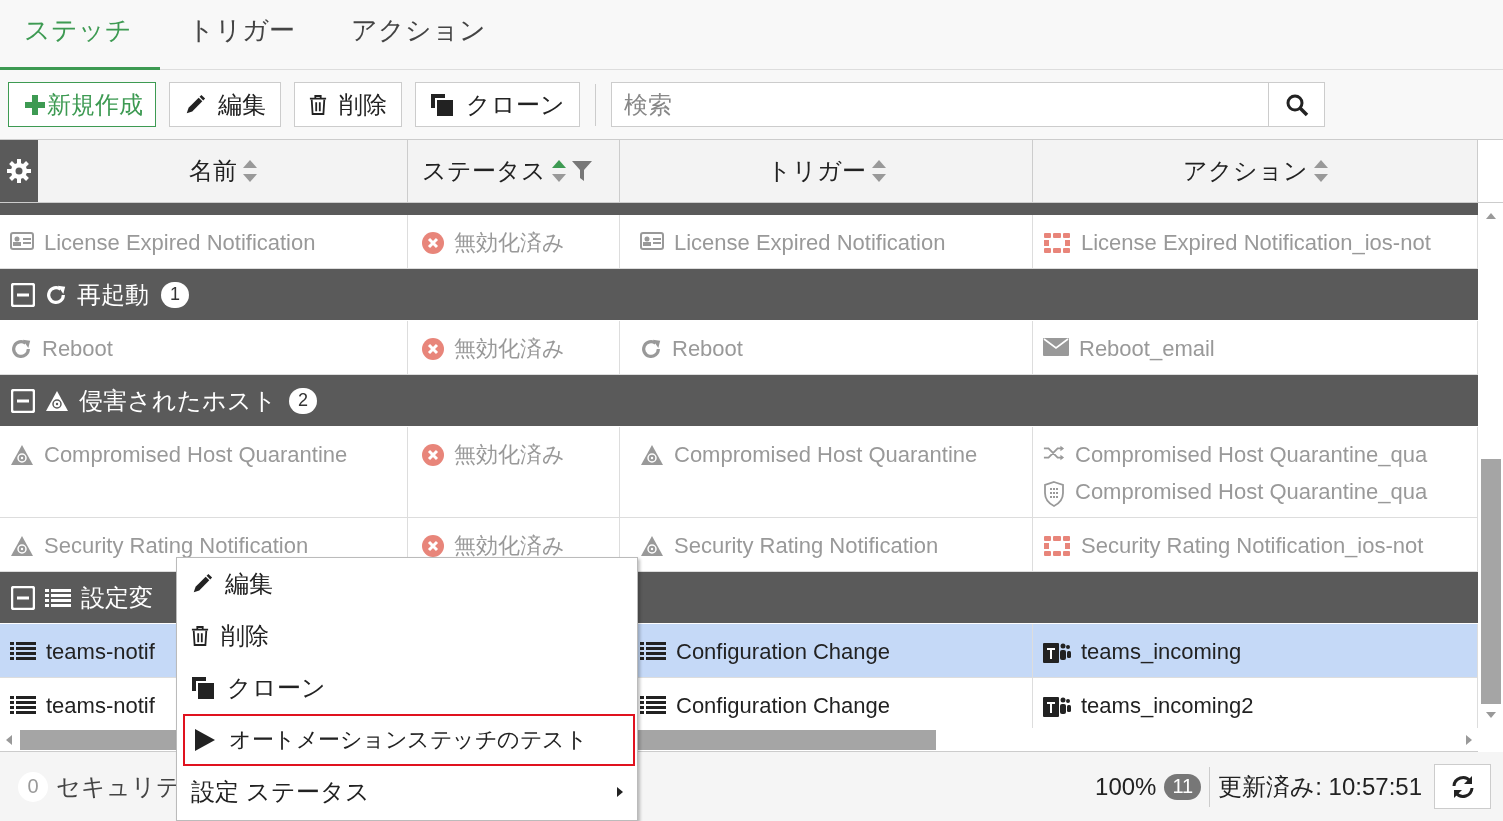 This screenshot has height=821, width=1503. I want to click on column-settings-button, so click(19, 171).